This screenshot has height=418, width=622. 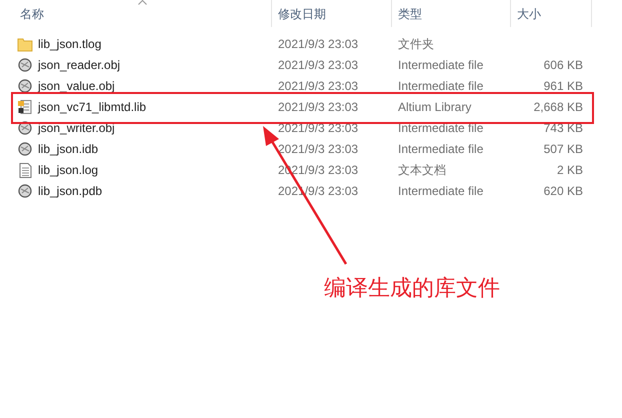 I want to click on file-size: 2,668 KB, so click(x=558, y=107).